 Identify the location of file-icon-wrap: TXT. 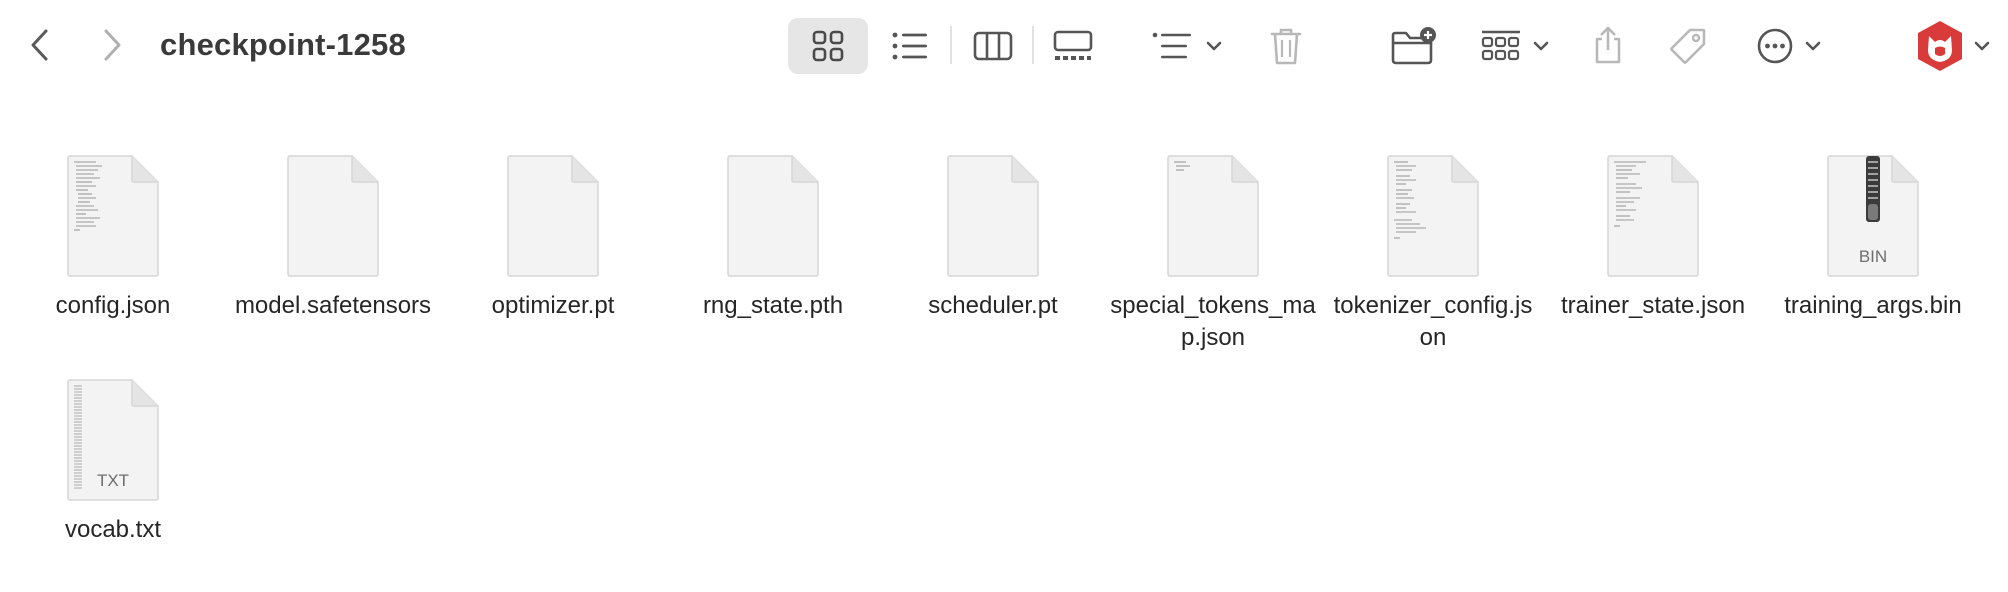
(113, 427).